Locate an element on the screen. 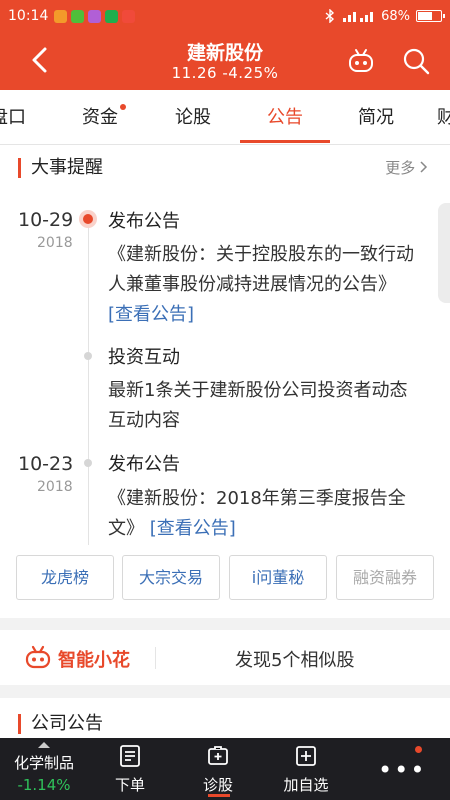  bluetooth-icon is located at coordinates (330, 16).